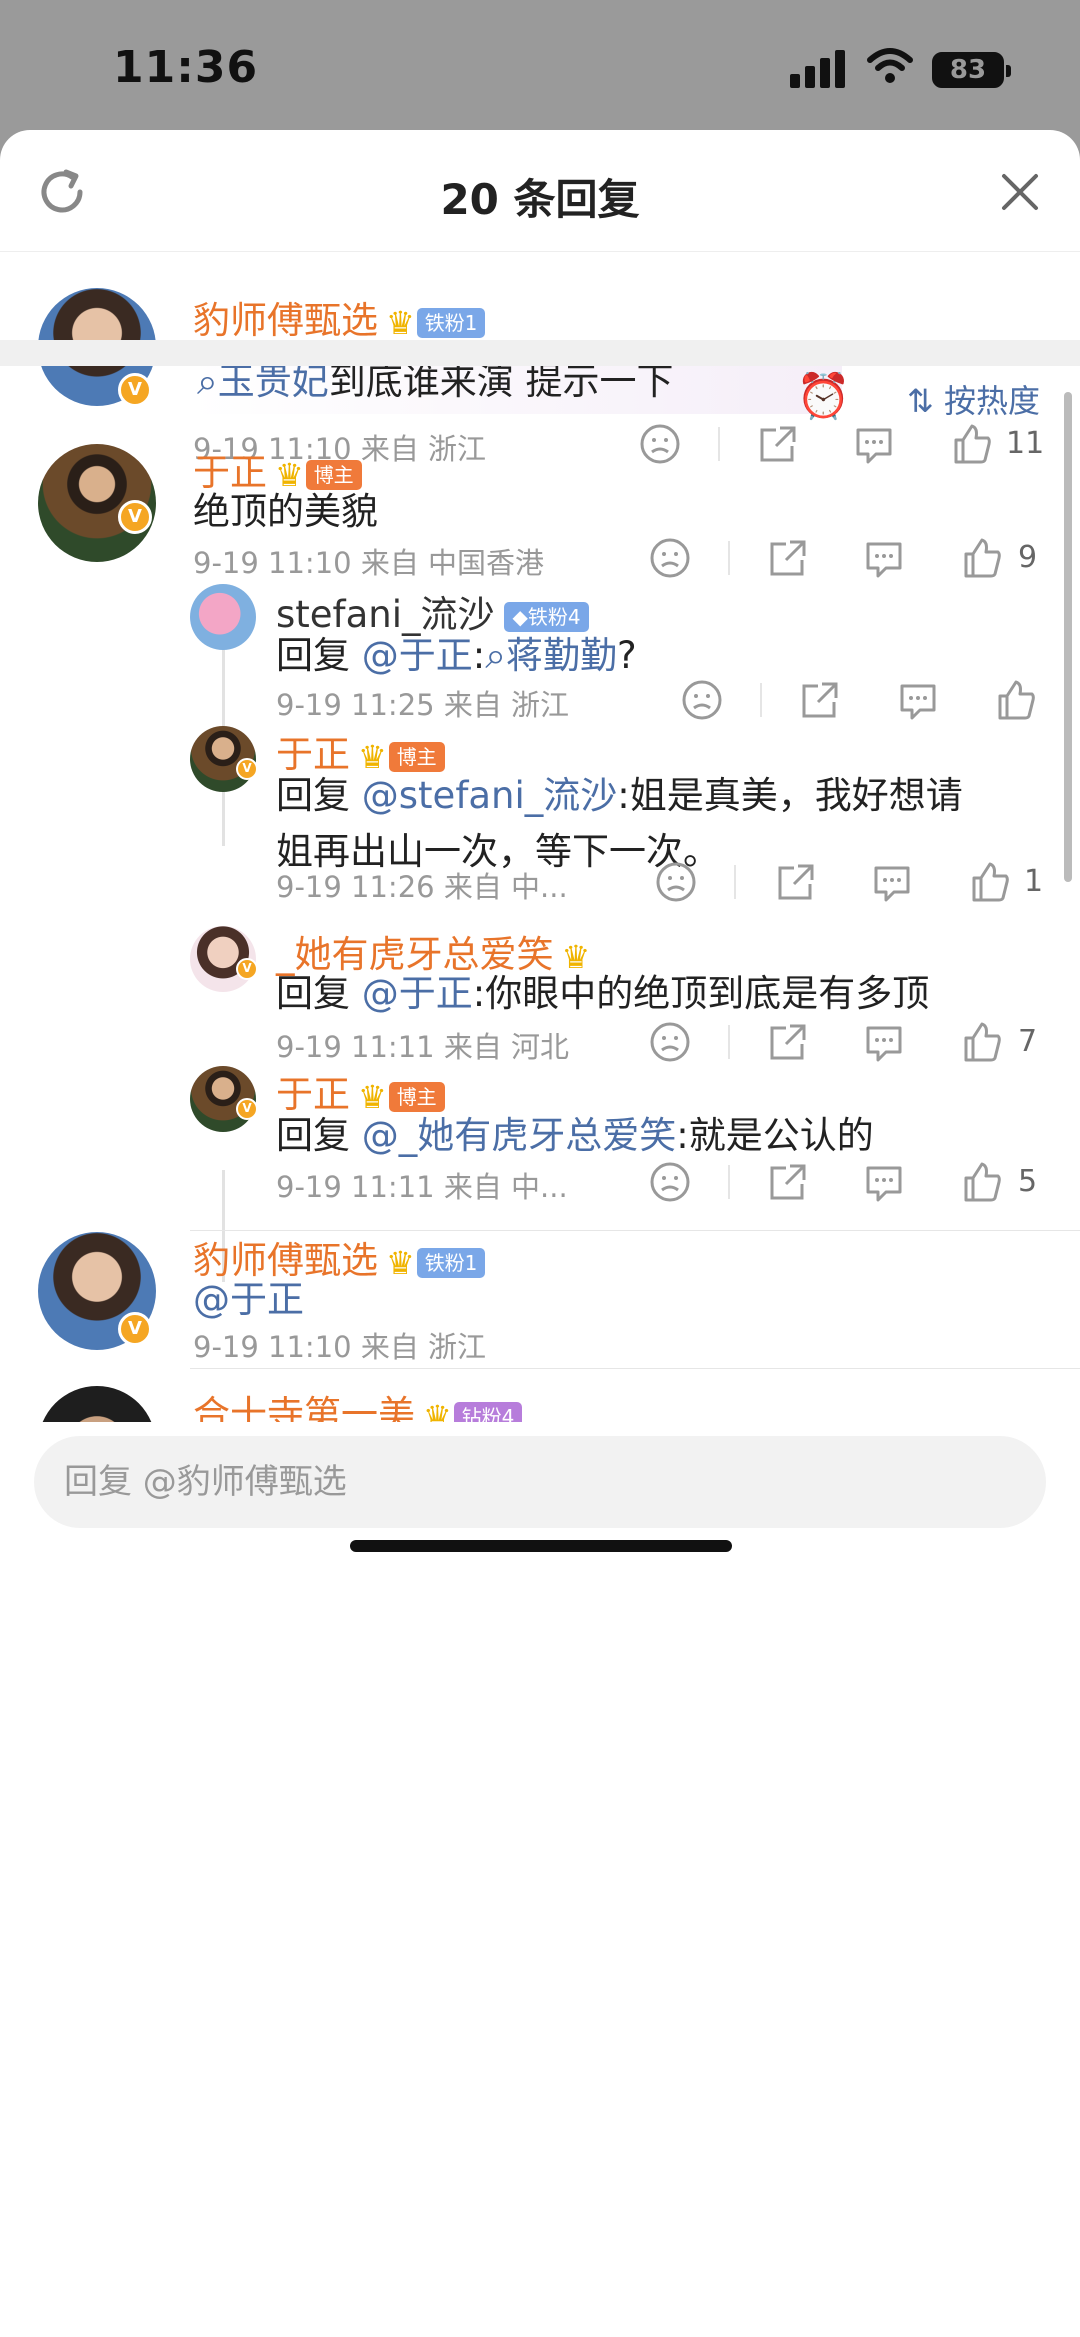 The image size is (1080, 2337). I want to click on comment-text: 绝顶的美貌, so click(285, 511).